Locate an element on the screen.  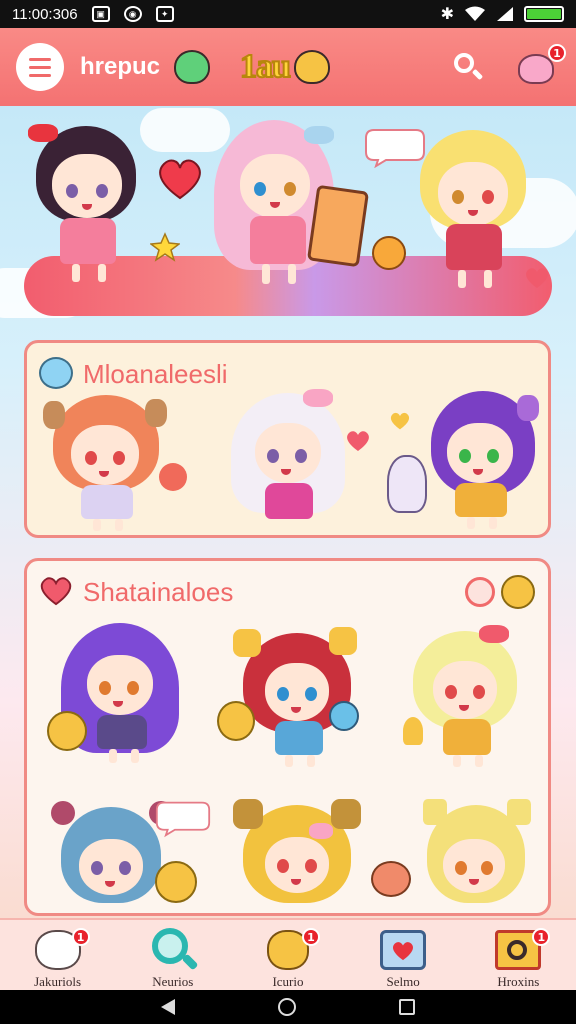
nav-item-jakuriols: 1 Jakuriols is located at coordinates (58, 958).